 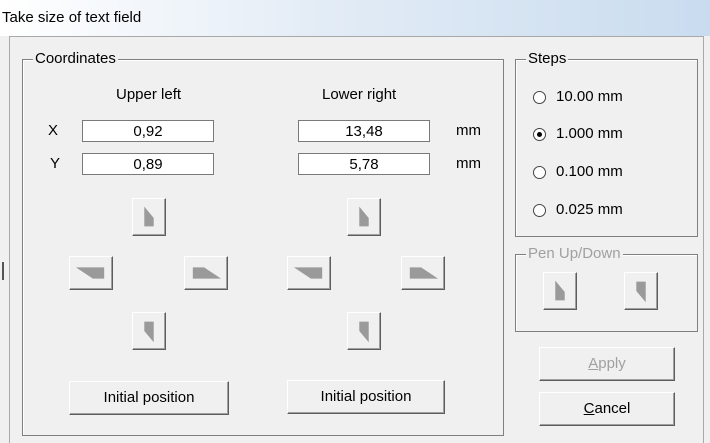 I want to click on lower-right-up-button, so click(x=364, y=217).